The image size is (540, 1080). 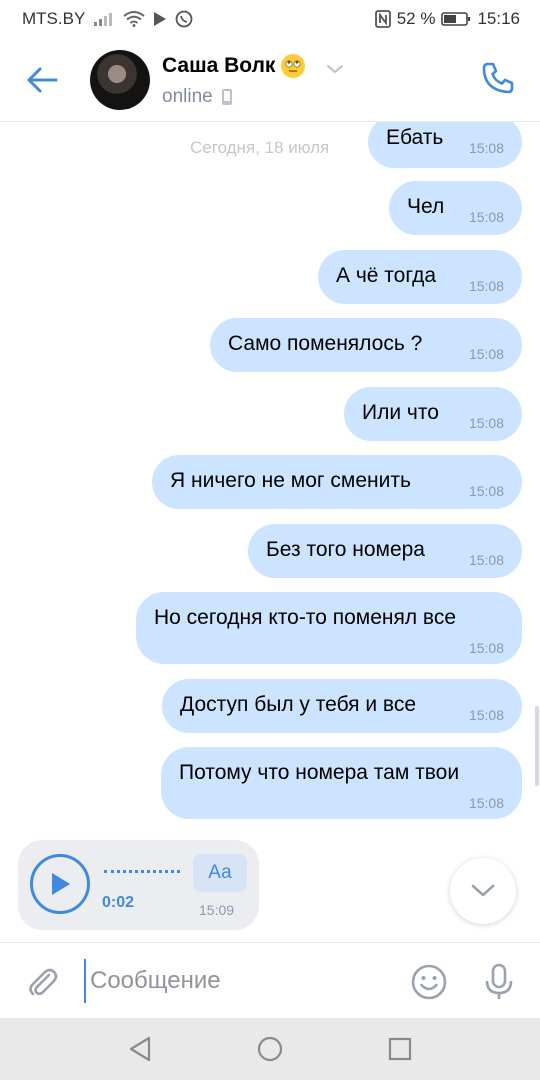 I want to click on voice-record-button, so click(x=499, y=982).